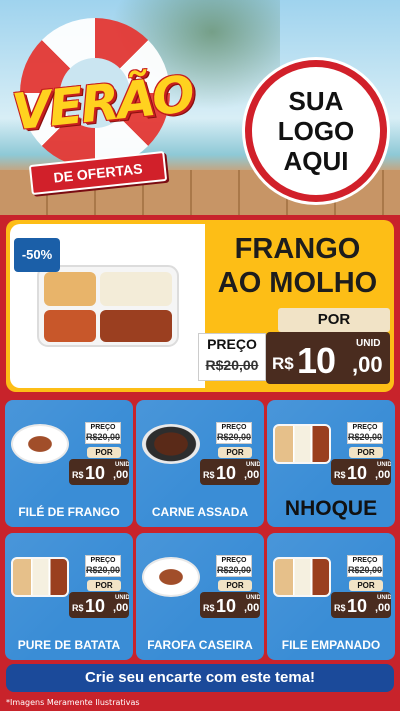  I want to click on product-name: NHOQUE, so click(331, 508).